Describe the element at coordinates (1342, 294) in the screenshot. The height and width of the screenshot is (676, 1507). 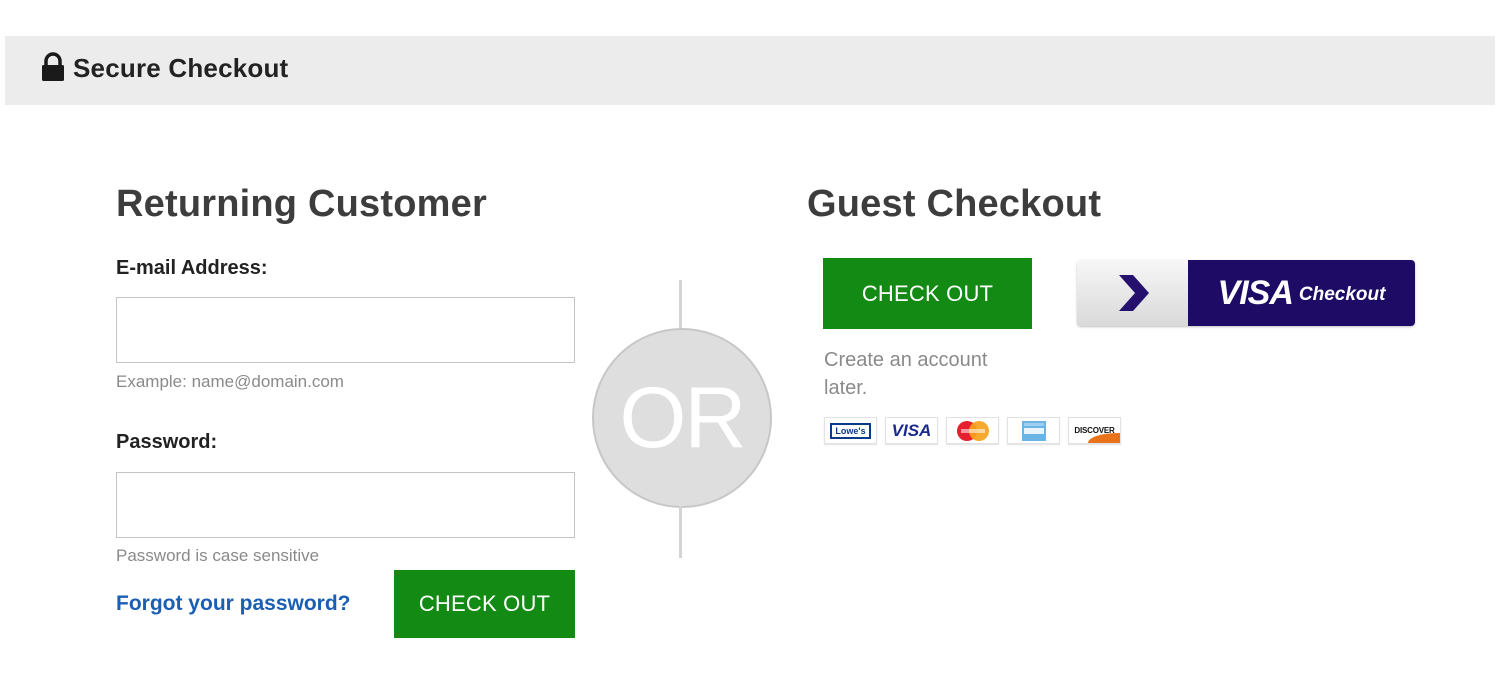
I see `visa-checkout-label: Checkout` at that location.